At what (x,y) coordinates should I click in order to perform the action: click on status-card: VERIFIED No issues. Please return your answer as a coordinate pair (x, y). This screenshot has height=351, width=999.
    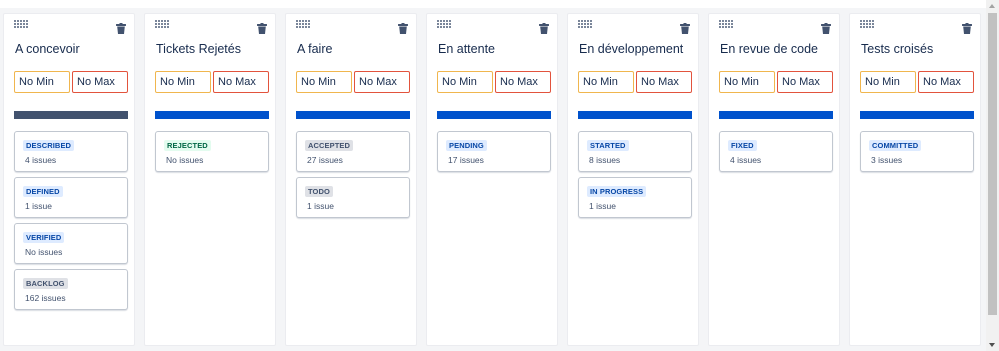
    Looking at the image, I should click on (71, 243).